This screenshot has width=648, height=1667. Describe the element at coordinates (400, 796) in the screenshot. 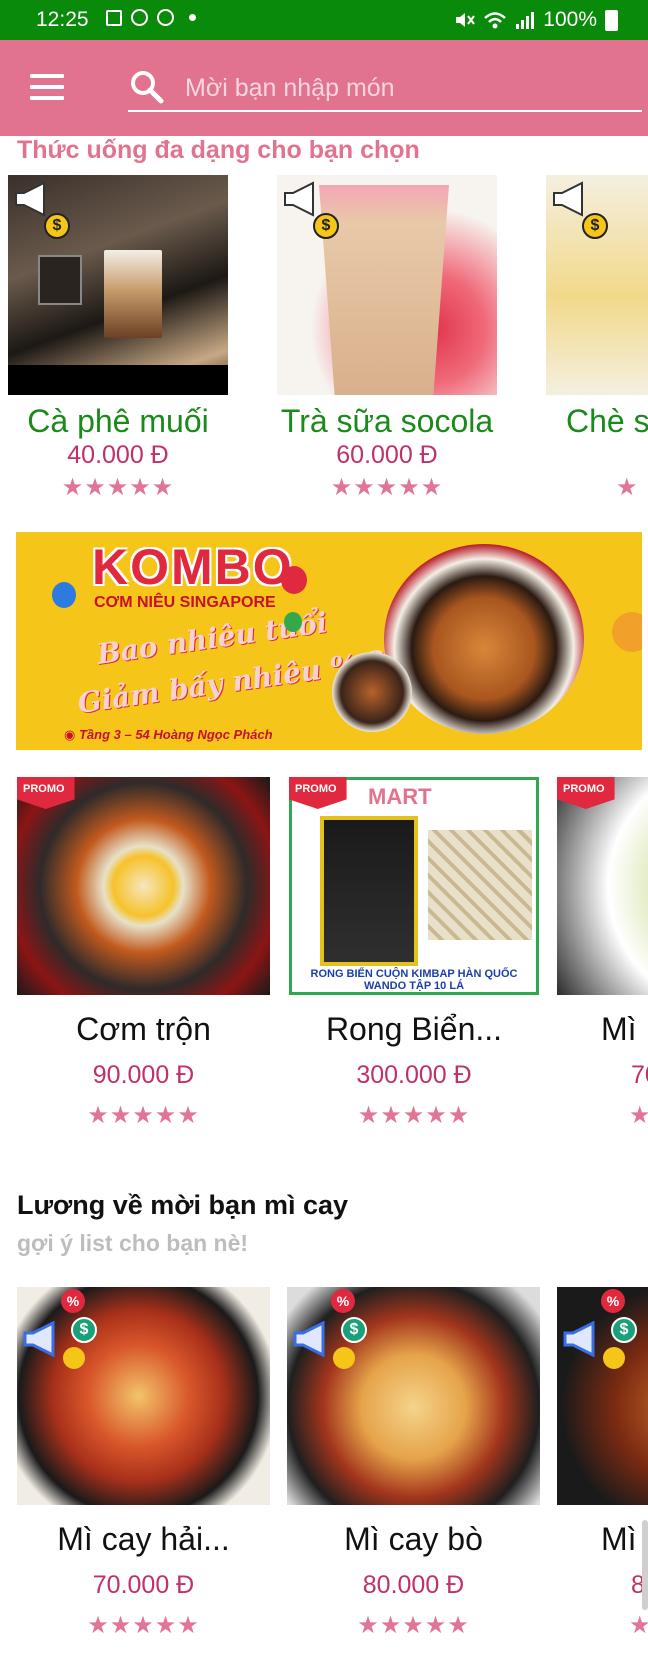

I see `mart-logo: MART` at that location.